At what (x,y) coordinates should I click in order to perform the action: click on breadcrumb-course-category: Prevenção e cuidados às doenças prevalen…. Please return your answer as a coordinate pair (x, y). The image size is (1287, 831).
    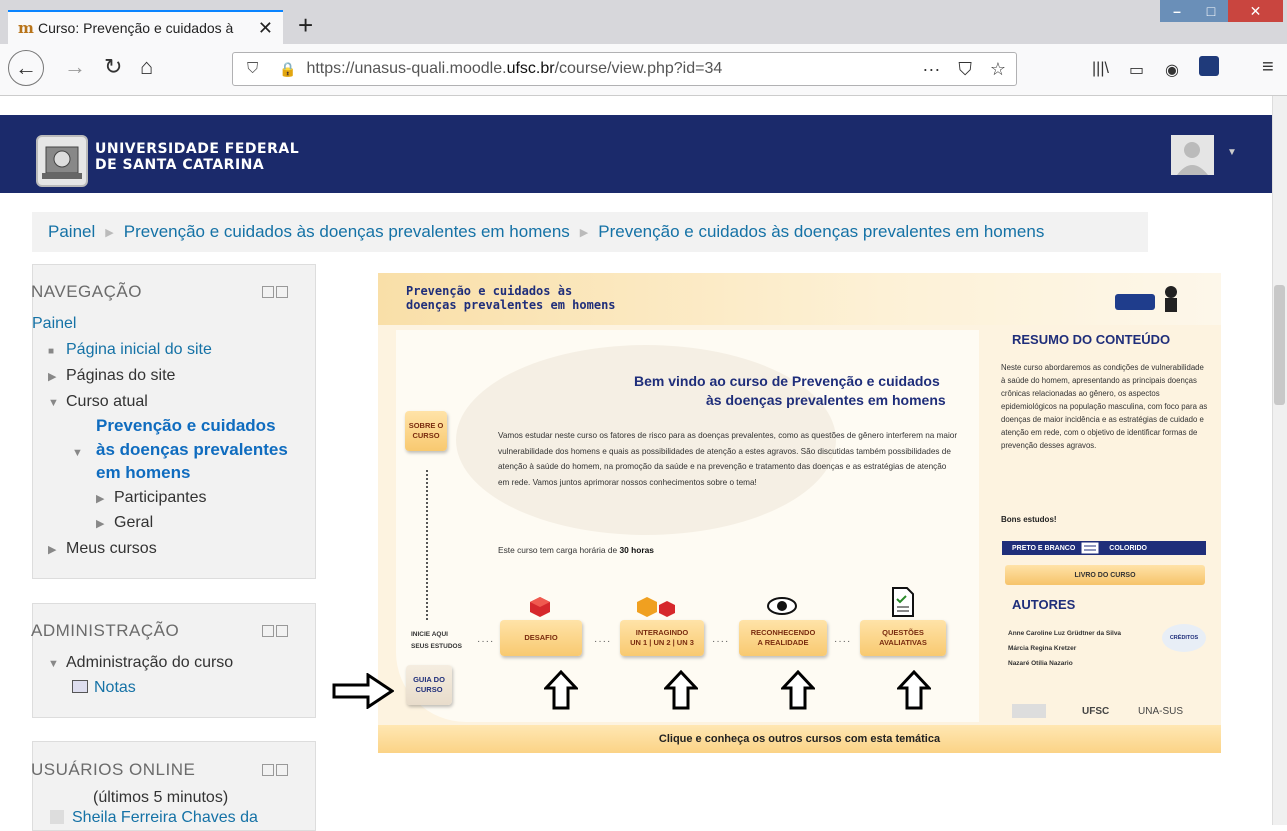
    Looking at the image, I should click on (347, 232).